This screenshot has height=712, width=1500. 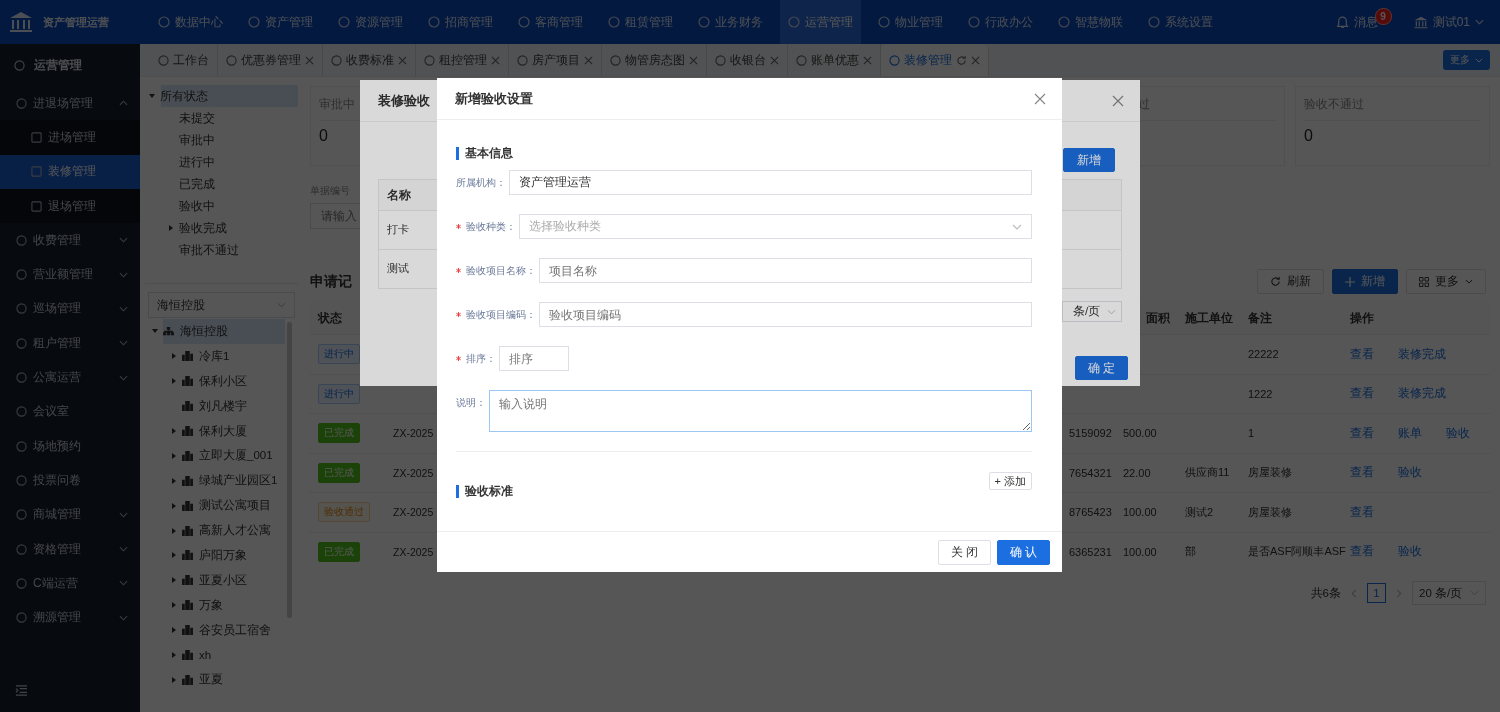 What do you see at coordinates (221, 356) in the screenshot?
I see `tree-item: 冷库1` at bounding box center [221, 356].